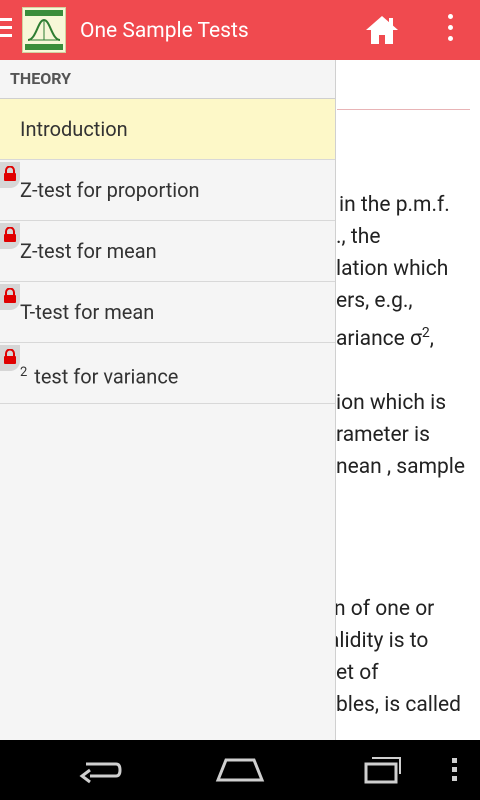  Describe the element at coordinates (378, 609) in the screenshot. I see `content-line: on of one or` at that location.